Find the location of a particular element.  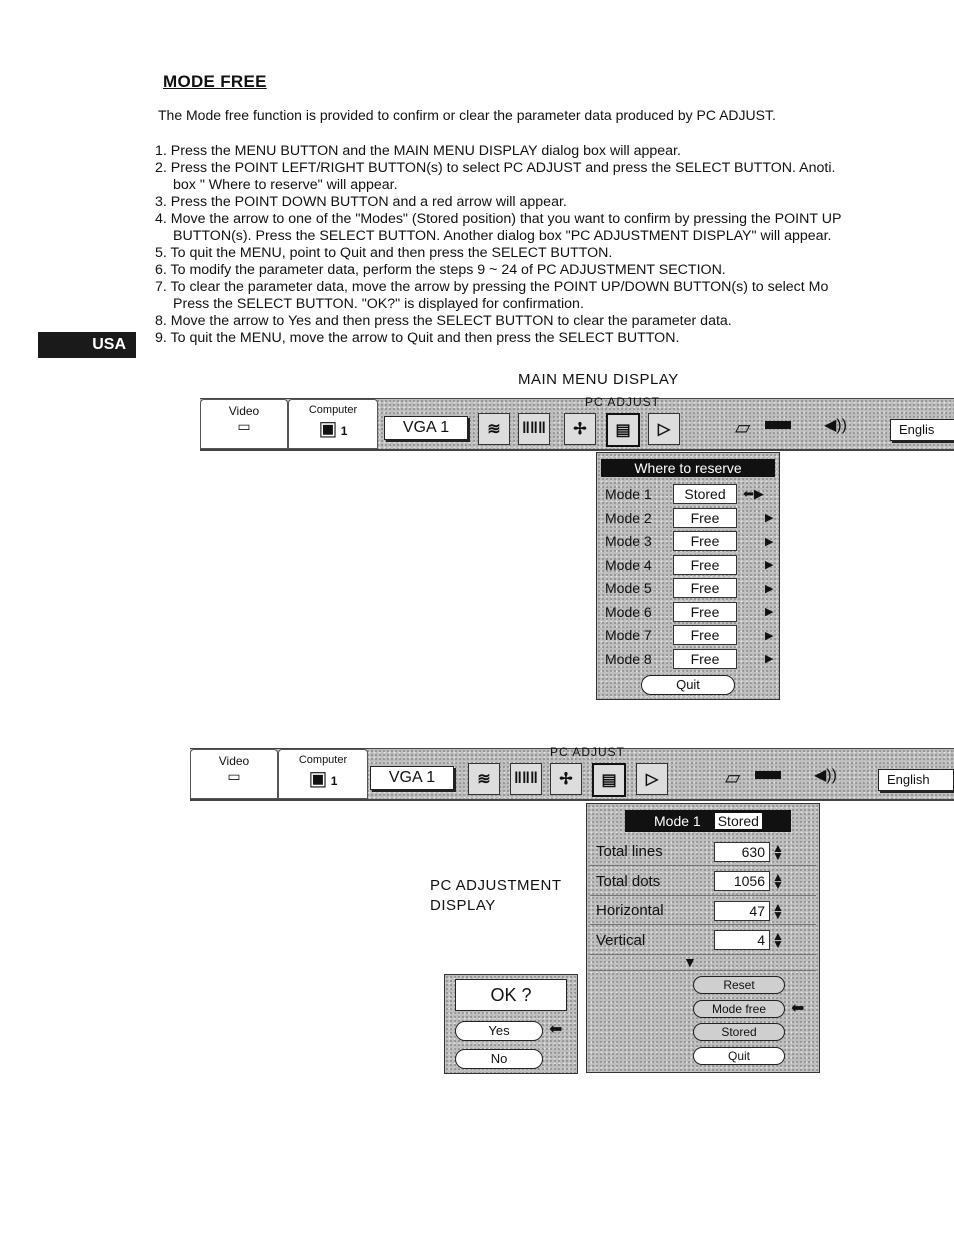

mode-value: Stored is located at coordinates (705, 494).